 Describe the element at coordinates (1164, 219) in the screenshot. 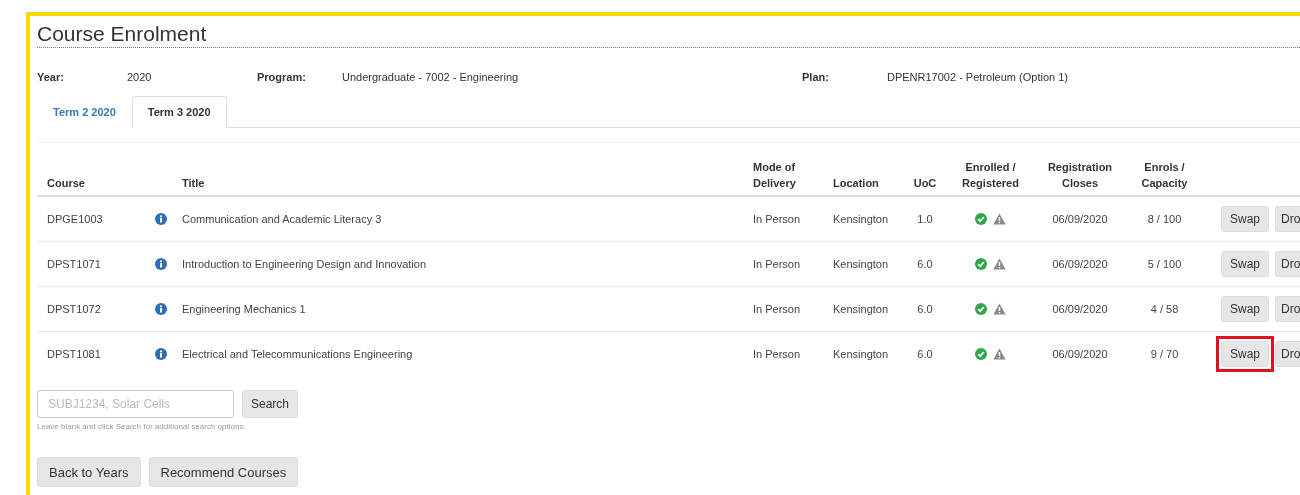

I see `enrols-capacity: 8 / 100` at that location.